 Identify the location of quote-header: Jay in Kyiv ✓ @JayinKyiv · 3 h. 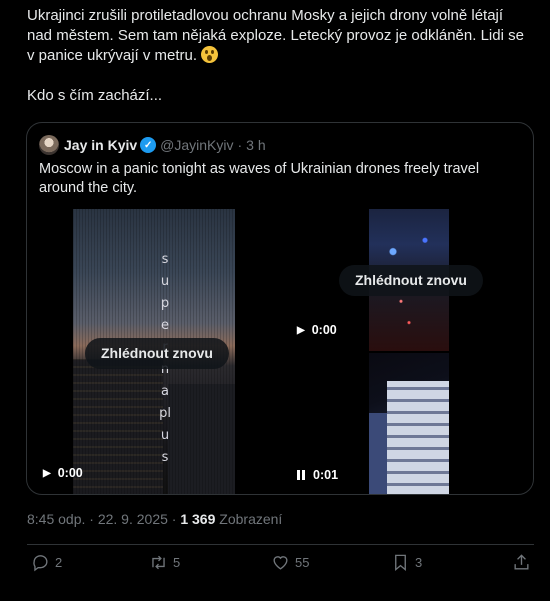
(152, 145).